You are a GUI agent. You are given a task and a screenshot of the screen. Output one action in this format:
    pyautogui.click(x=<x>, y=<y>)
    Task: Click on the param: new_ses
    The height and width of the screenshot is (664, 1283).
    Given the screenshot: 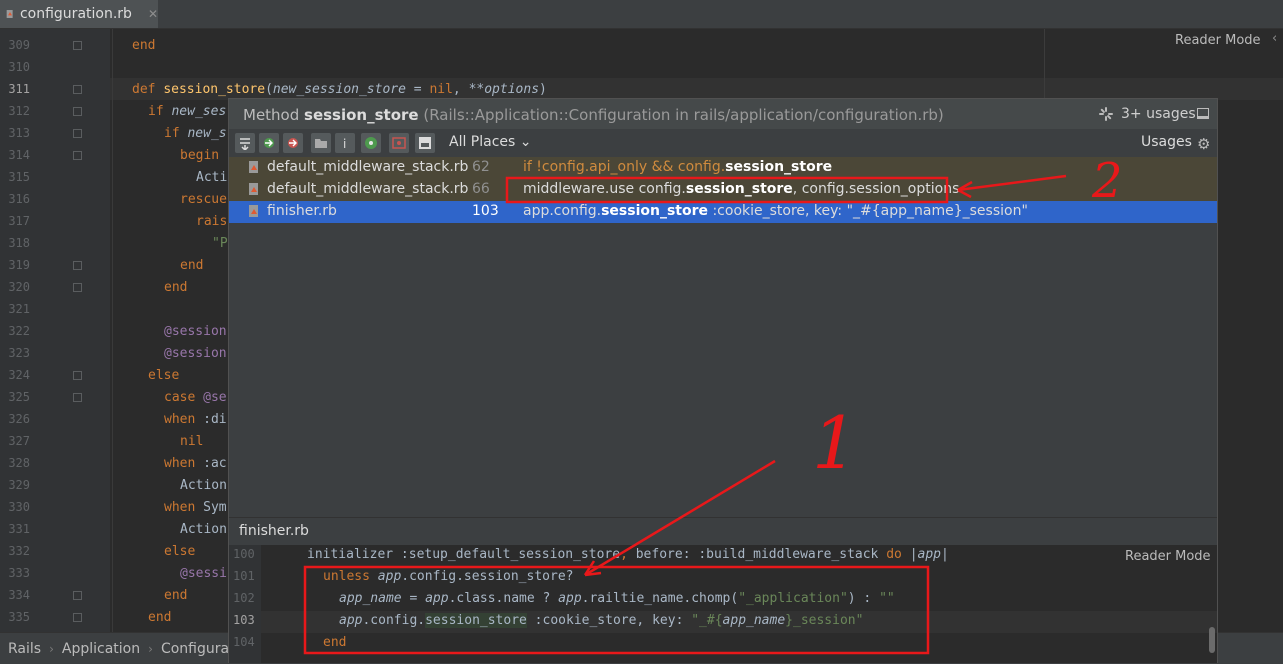 What is the action you would take?
    pyautogui.click(x=199, y=111)
    